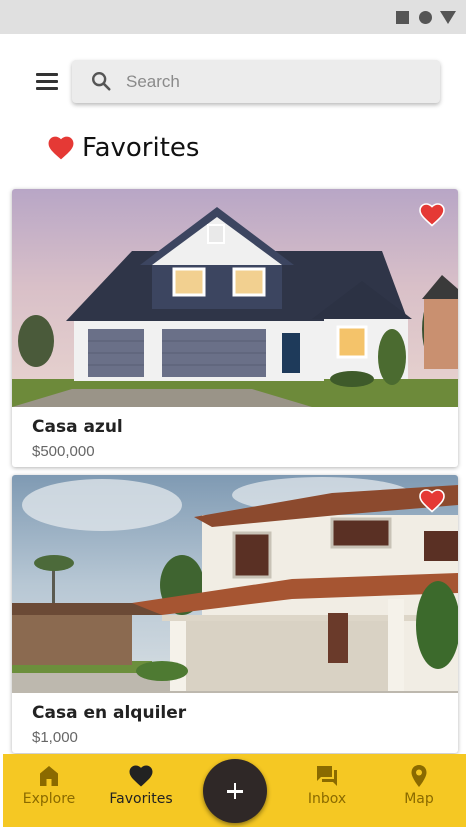  I want to click on status-bar, so click(233, 17).